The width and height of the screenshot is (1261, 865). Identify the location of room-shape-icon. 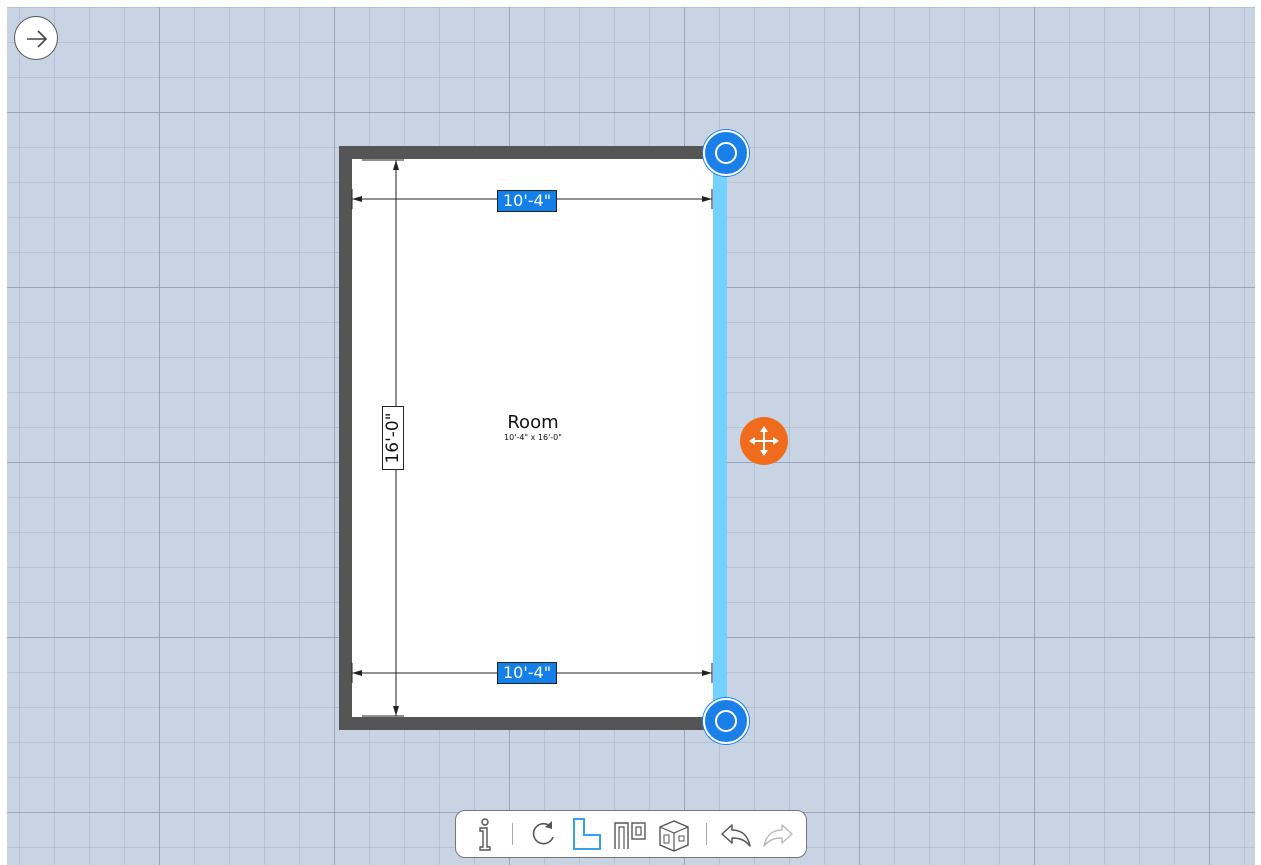
(587, 834).